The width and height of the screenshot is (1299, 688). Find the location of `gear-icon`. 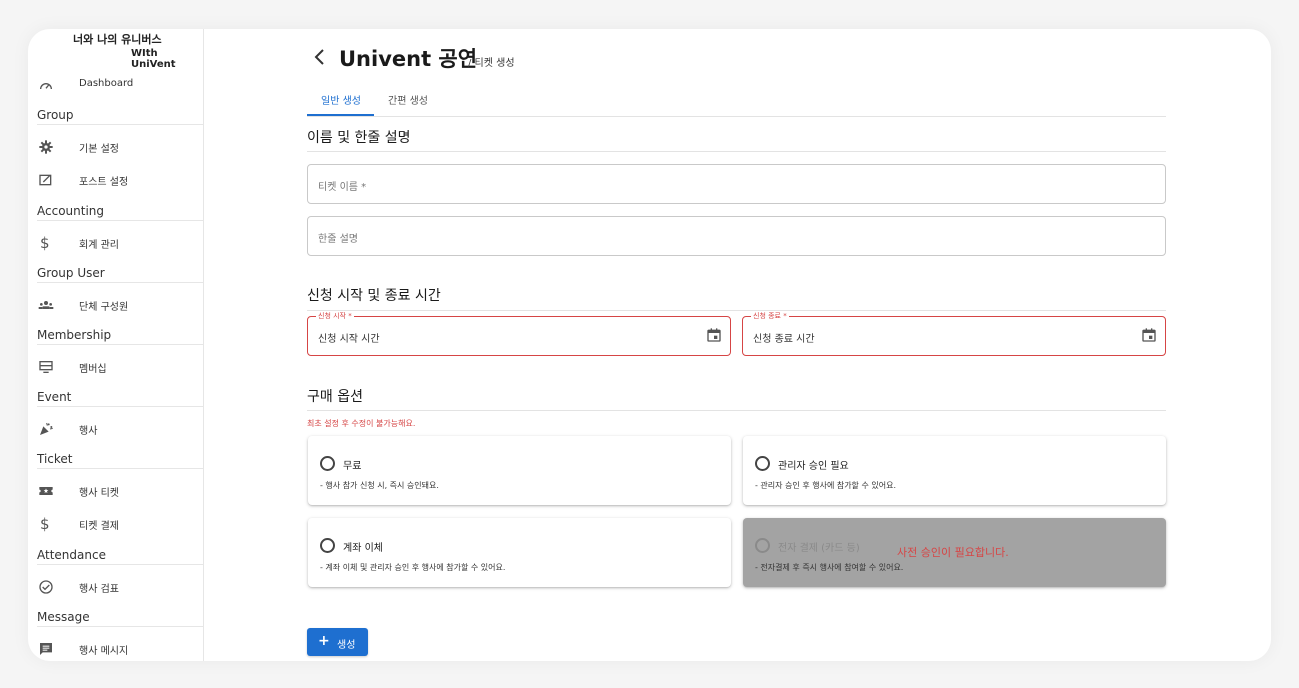

gear-icon is located at coordinates (46, 147).